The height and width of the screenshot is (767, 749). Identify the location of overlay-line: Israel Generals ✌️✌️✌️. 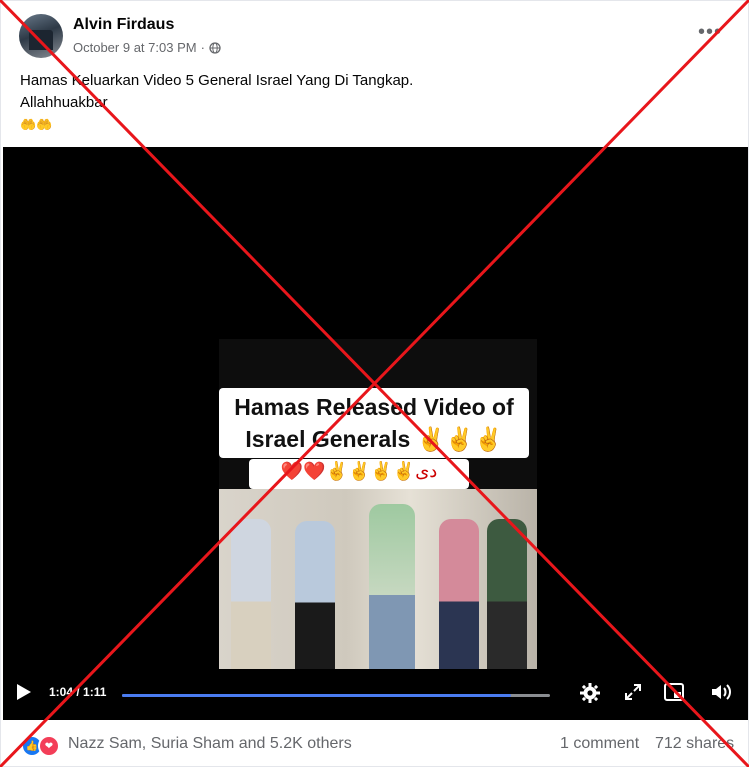
(374, 439).